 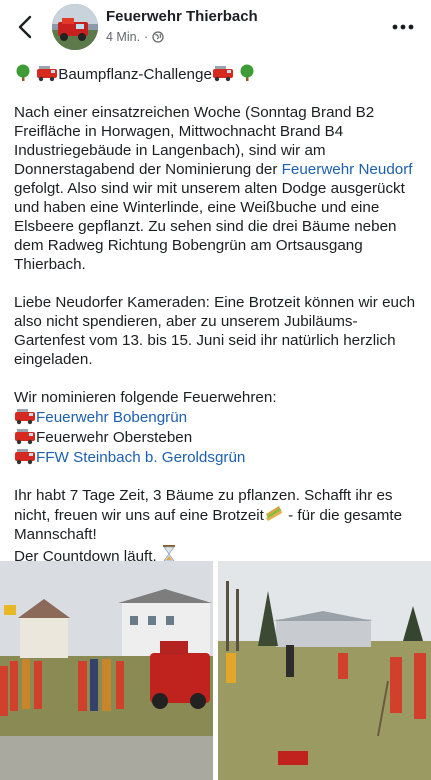 I want to click on nominee-item: Feuerwehr Bobengrün, so click(x=216, y=417).